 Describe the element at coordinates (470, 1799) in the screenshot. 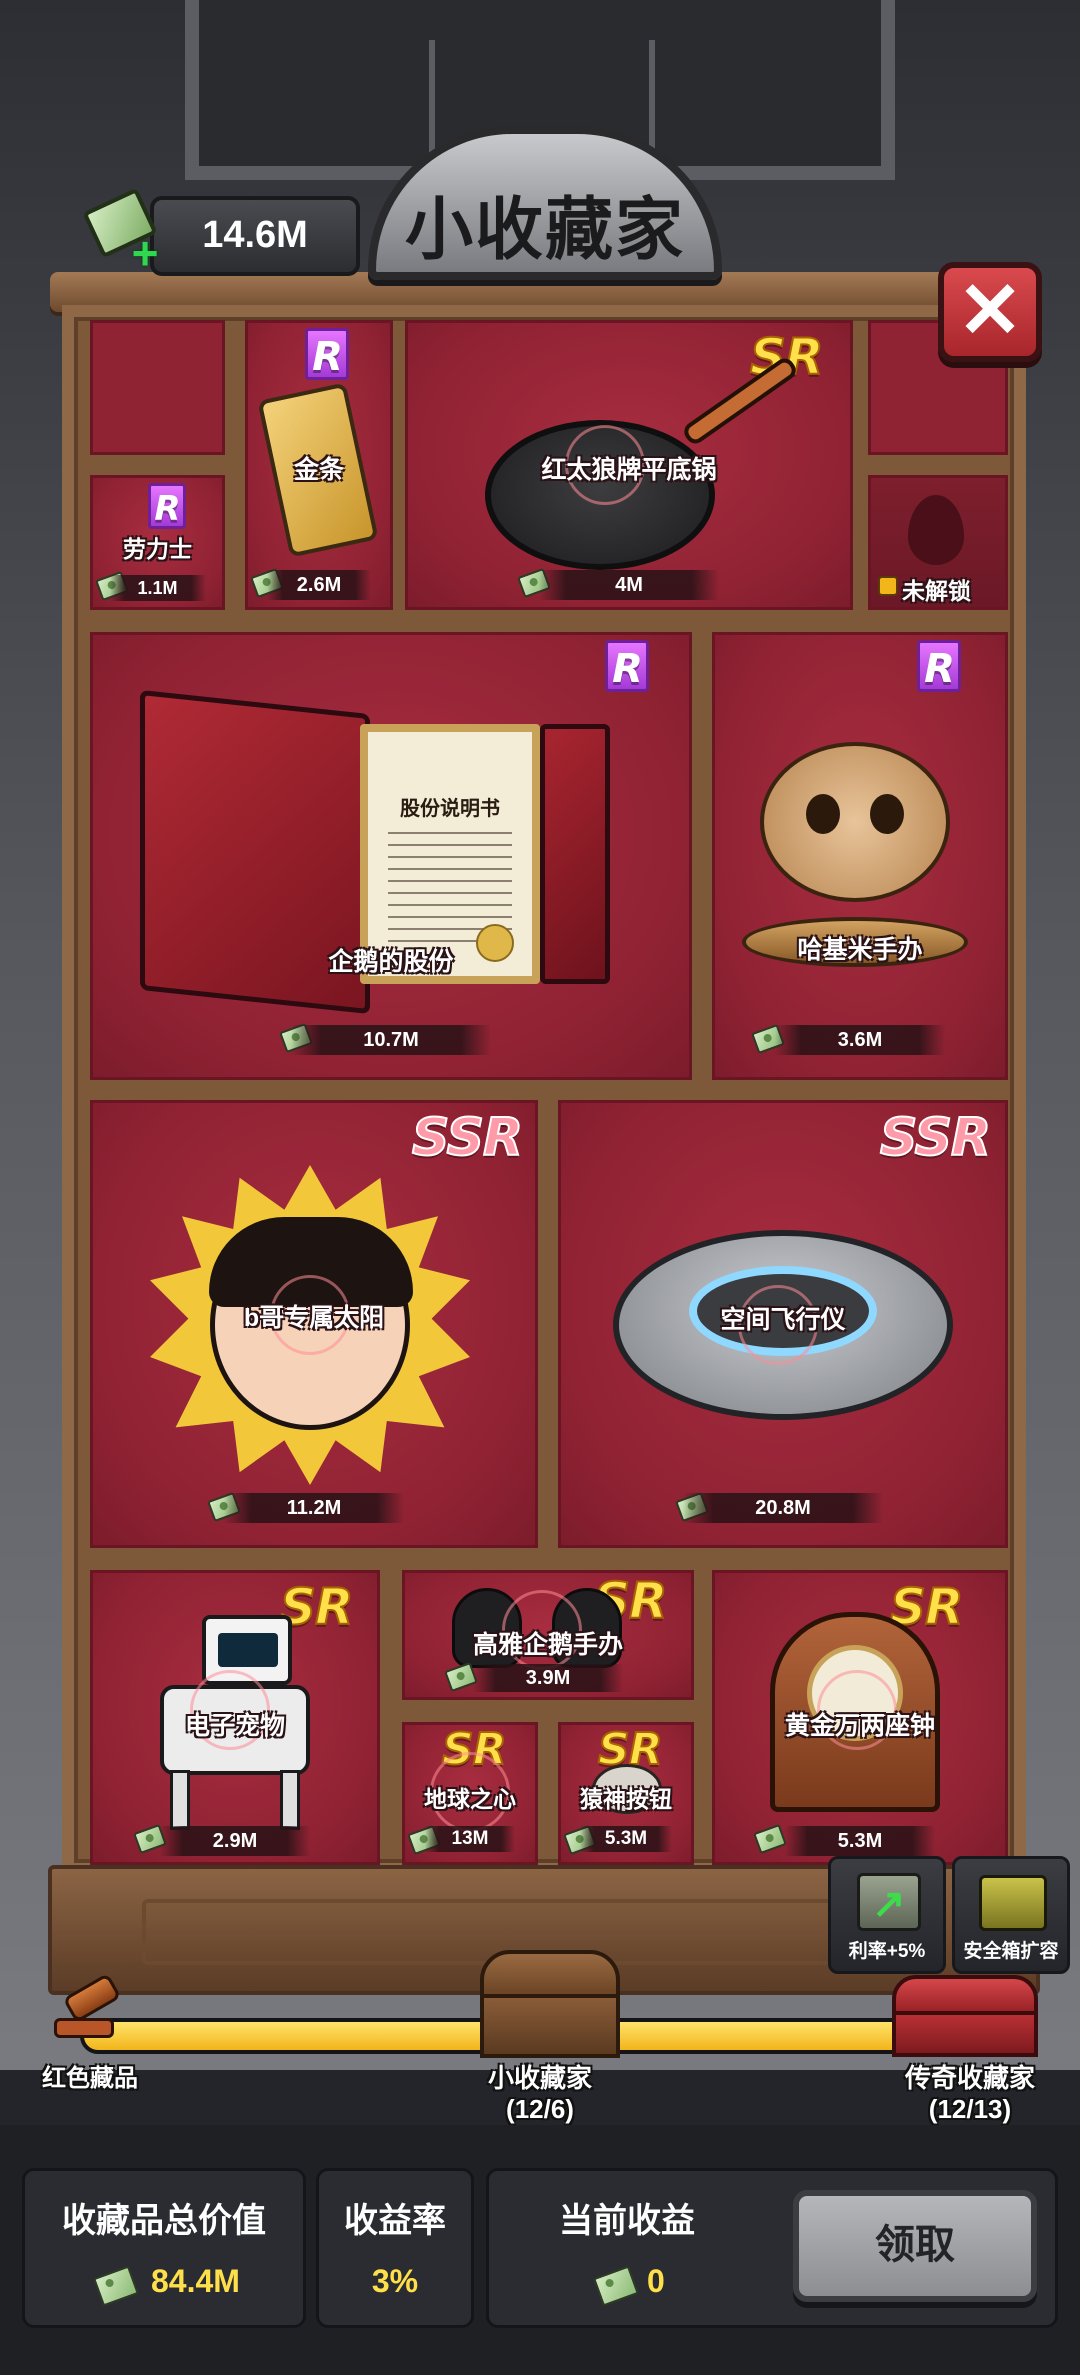

I see `item-name: 地球之心` at that location.